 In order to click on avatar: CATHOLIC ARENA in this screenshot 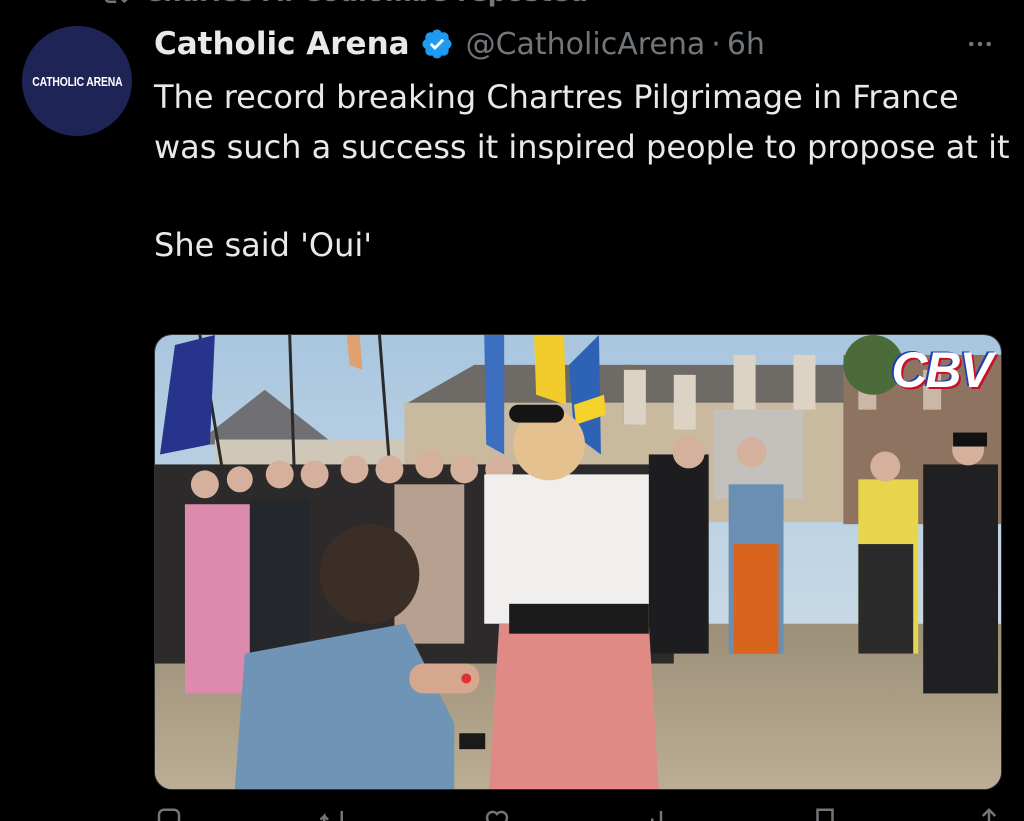, I will do `click(77, 81)`.